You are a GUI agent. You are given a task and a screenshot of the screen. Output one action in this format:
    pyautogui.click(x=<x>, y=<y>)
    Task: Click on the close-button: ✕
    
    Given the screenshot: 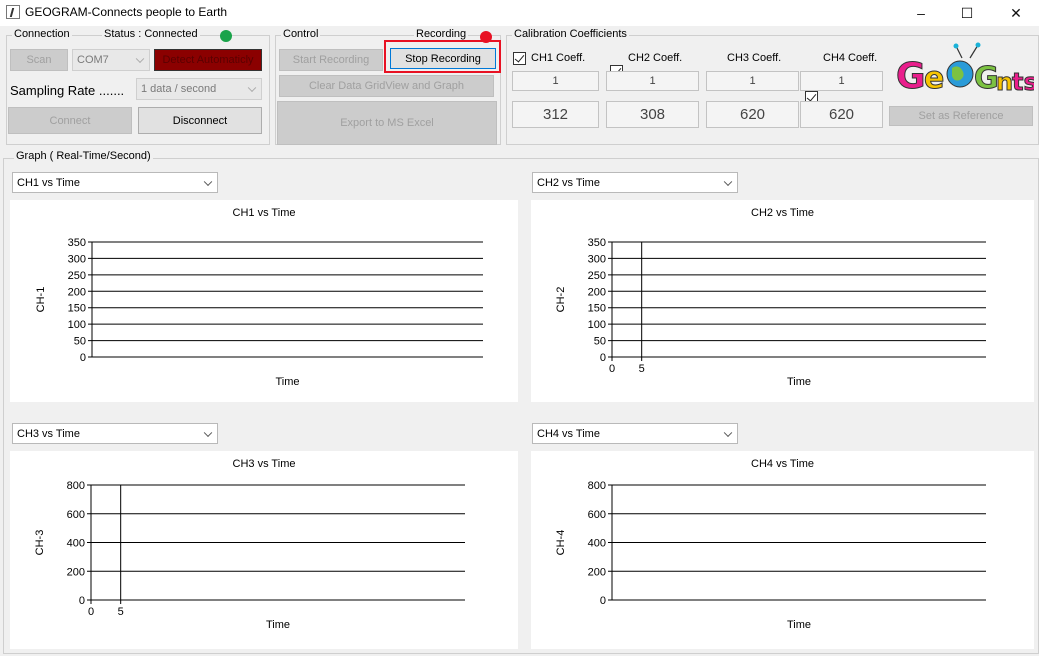 What is the action you would take?
    pyautogui.click(x=1016, y=13)
    